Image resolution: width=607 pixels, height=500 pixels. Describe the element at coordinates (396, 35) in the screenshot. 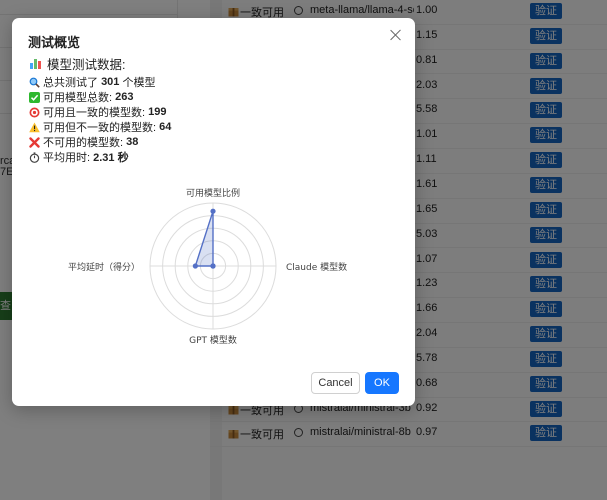

I see `close-icon` at that location.